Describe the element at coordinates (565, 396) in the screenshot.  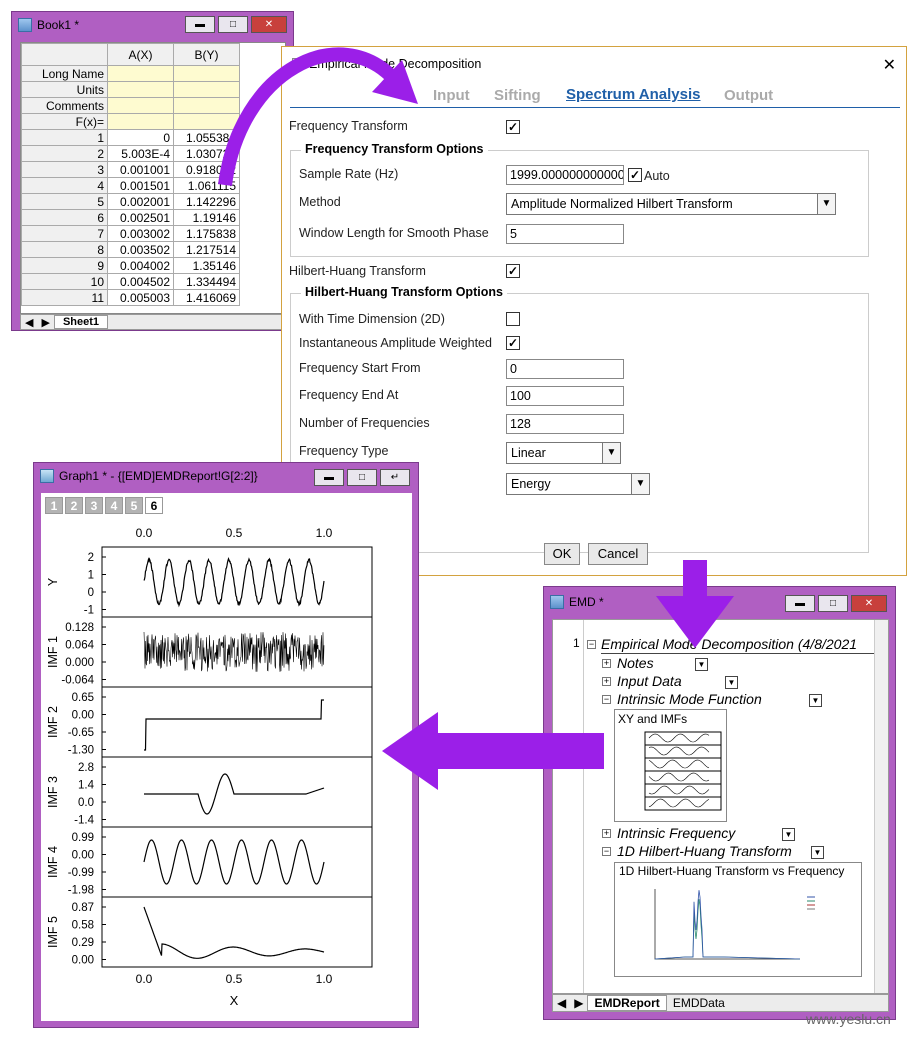
I see `freq-end-input: 100` at that location.